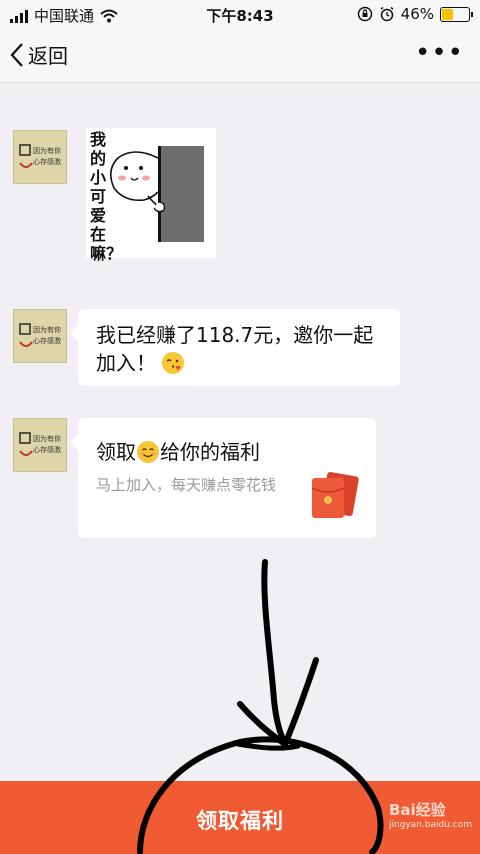  Describe the element at coordinates (456, 14) in the screenshot. I see `battery-icon` at that location.